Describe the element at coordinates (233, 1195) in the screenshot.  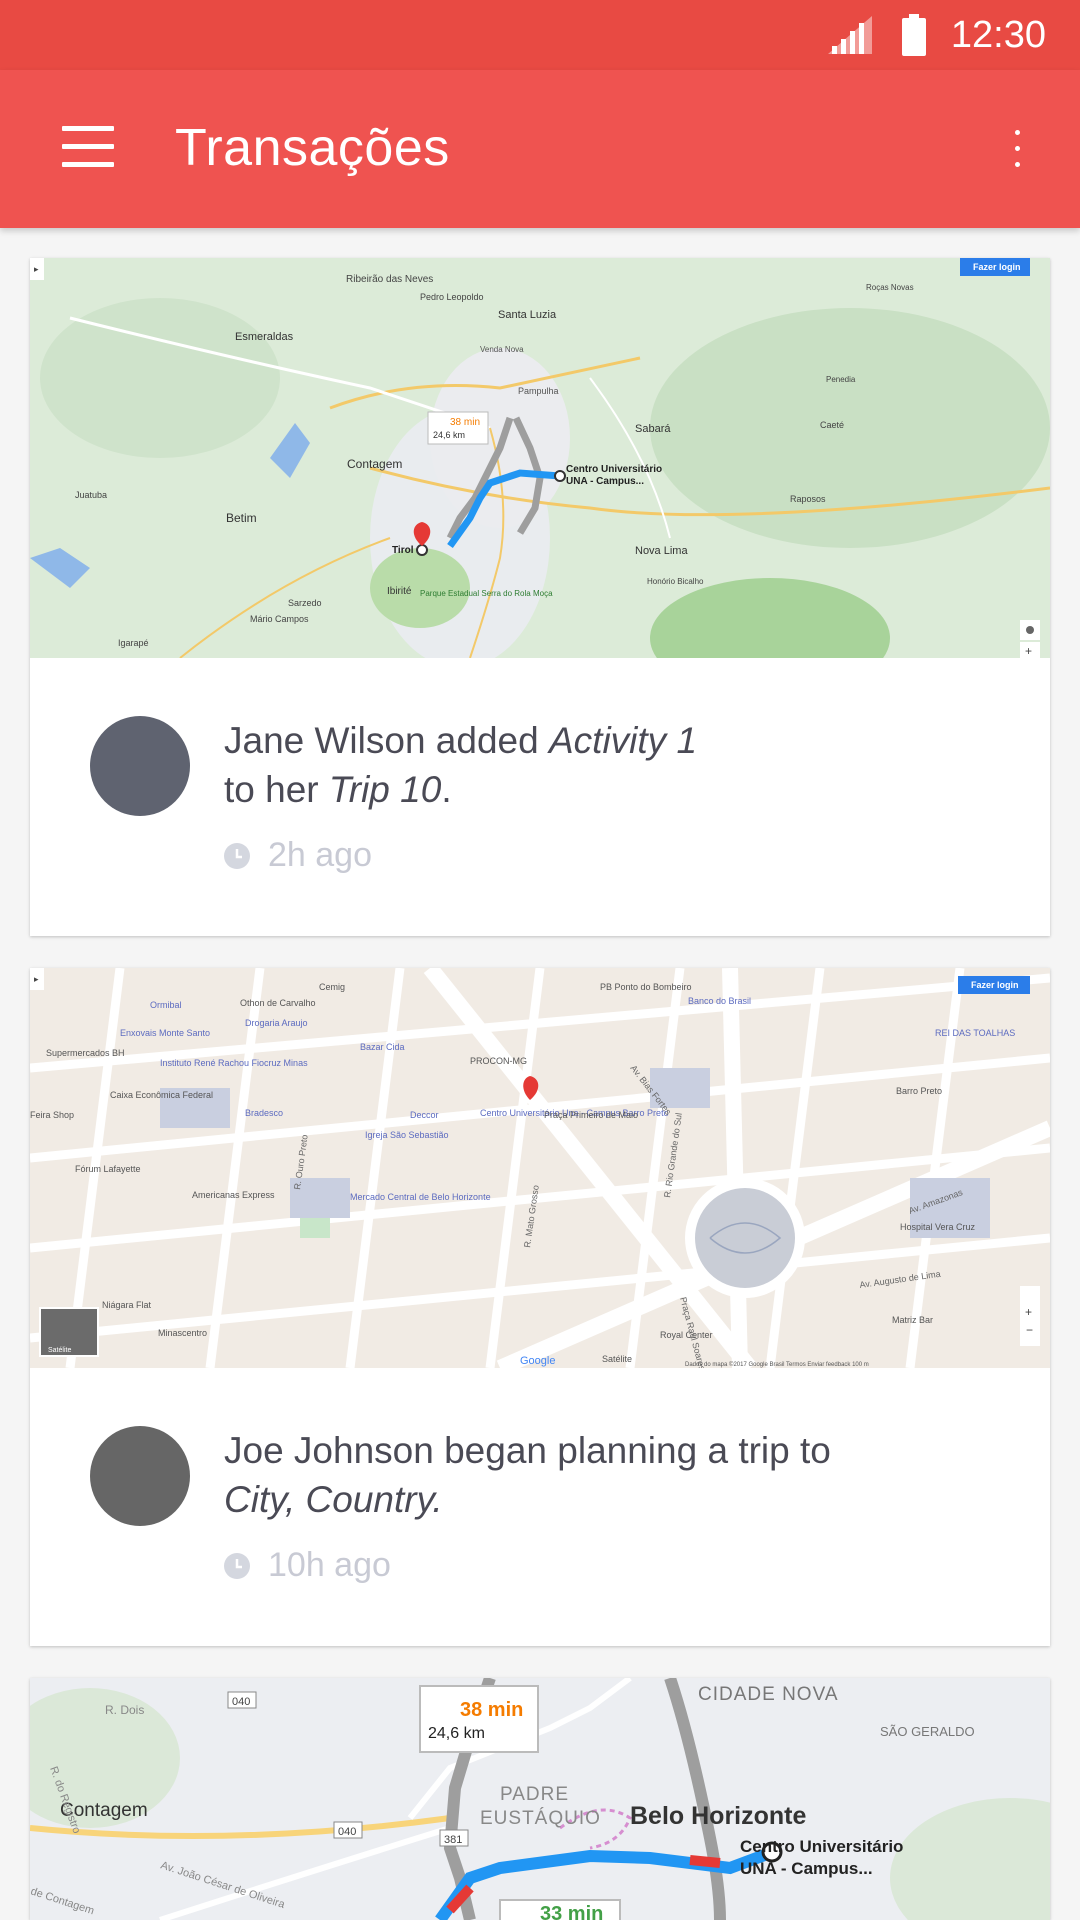
I see `map-place: Americanas Express` at that location.